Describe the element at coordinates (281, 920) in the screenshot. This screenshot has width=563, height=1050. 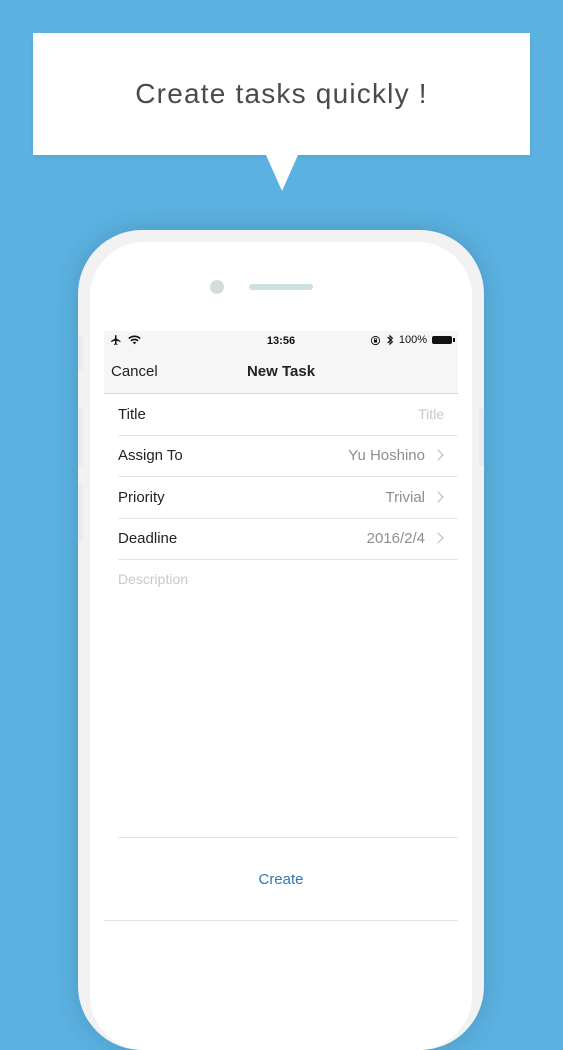
I see `bottom-divider` at that location.